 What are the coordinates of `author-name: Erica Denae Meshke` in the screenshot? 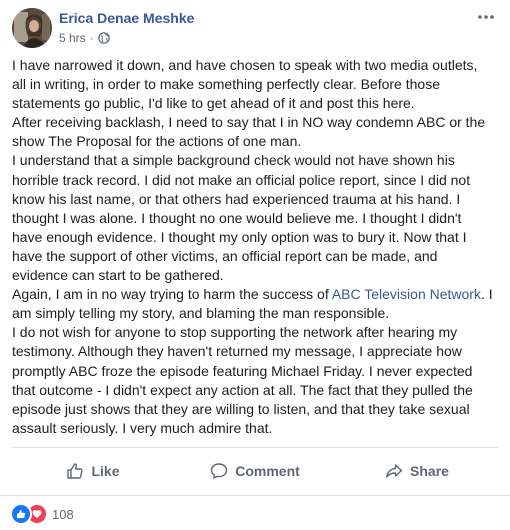 It's located at (126, 18).